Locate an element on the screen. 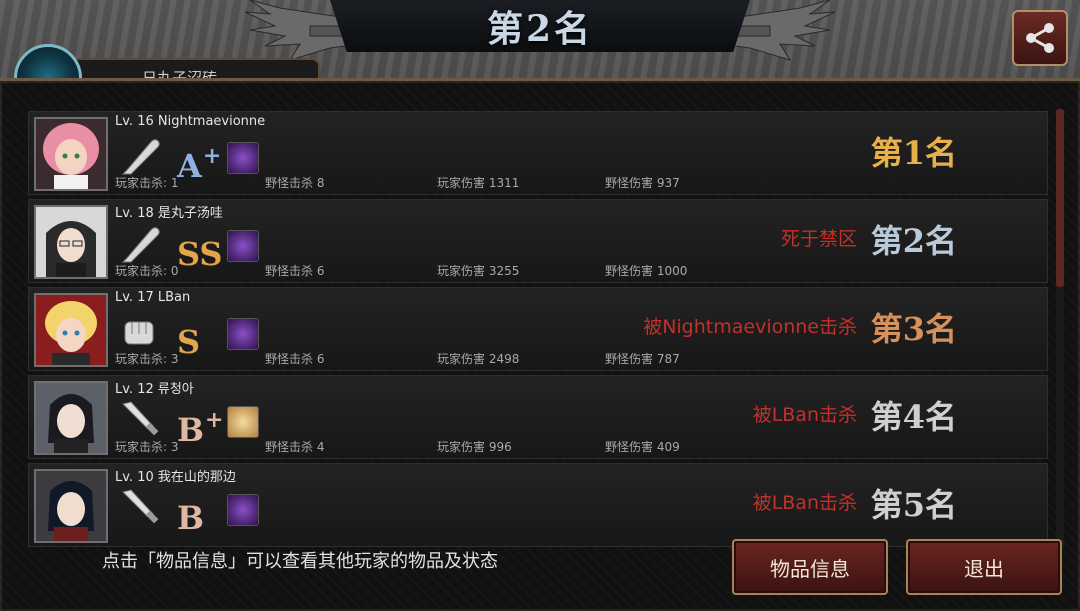  hint-text: 点击「物品信息」可以查看其他玩家的物品及状态 is located at coordinates (300, 561).